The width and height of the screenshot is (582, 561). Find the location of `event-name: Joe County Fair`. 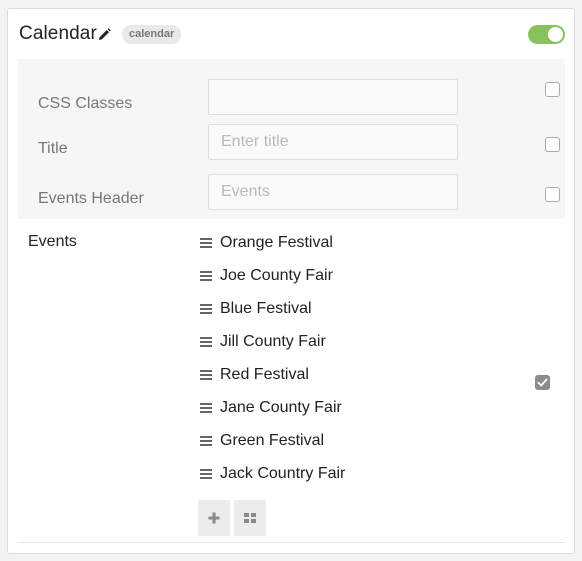

event-name: Joe County Fair is located at coordinates (276, 275).